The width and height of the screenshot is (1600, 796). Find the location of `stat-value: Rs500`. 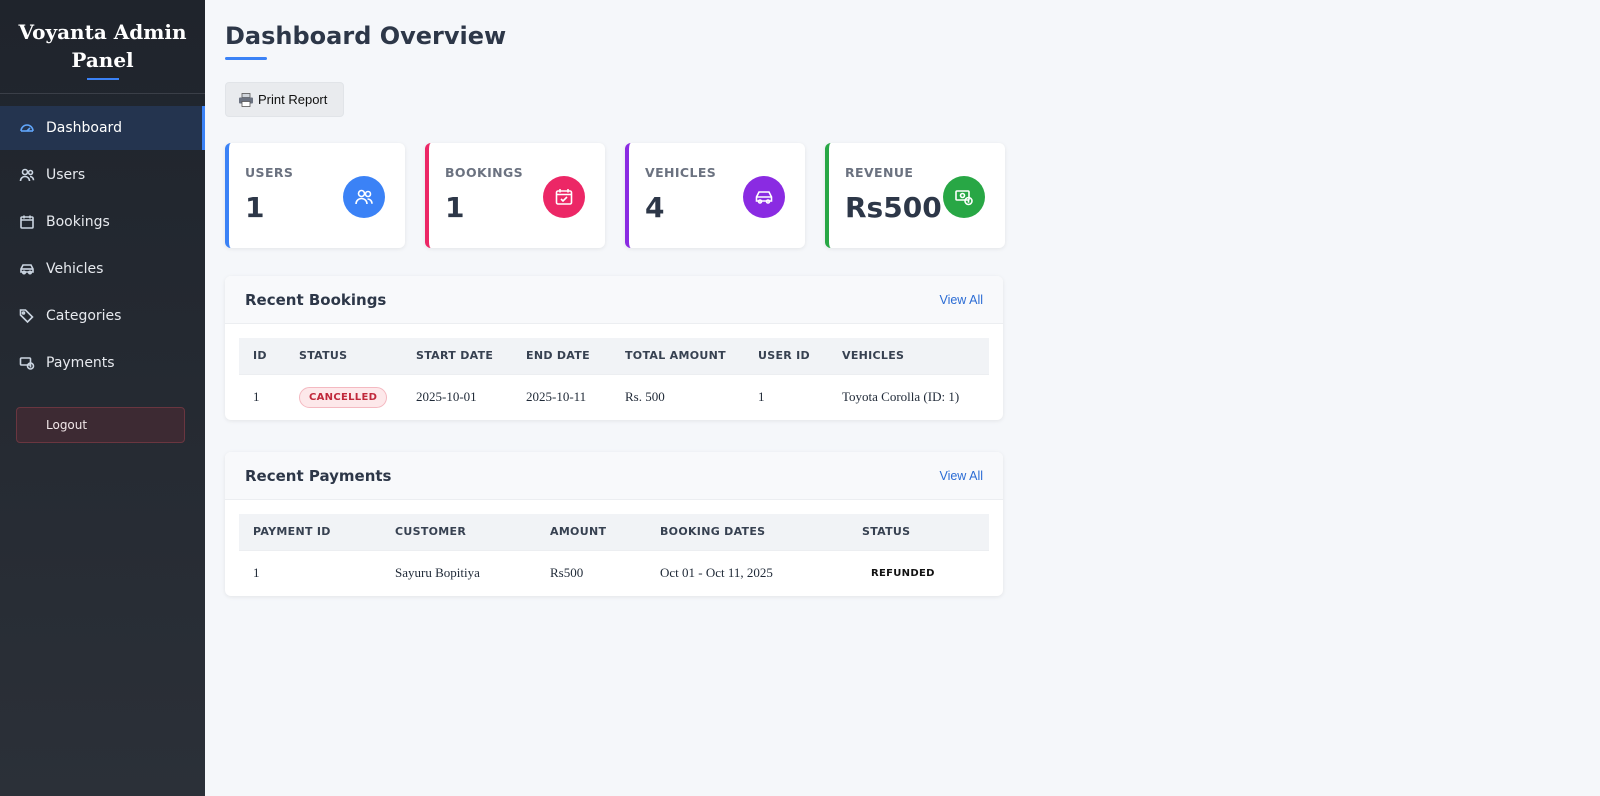

stat-value: Rs500 is located at coordinates (893, 207).